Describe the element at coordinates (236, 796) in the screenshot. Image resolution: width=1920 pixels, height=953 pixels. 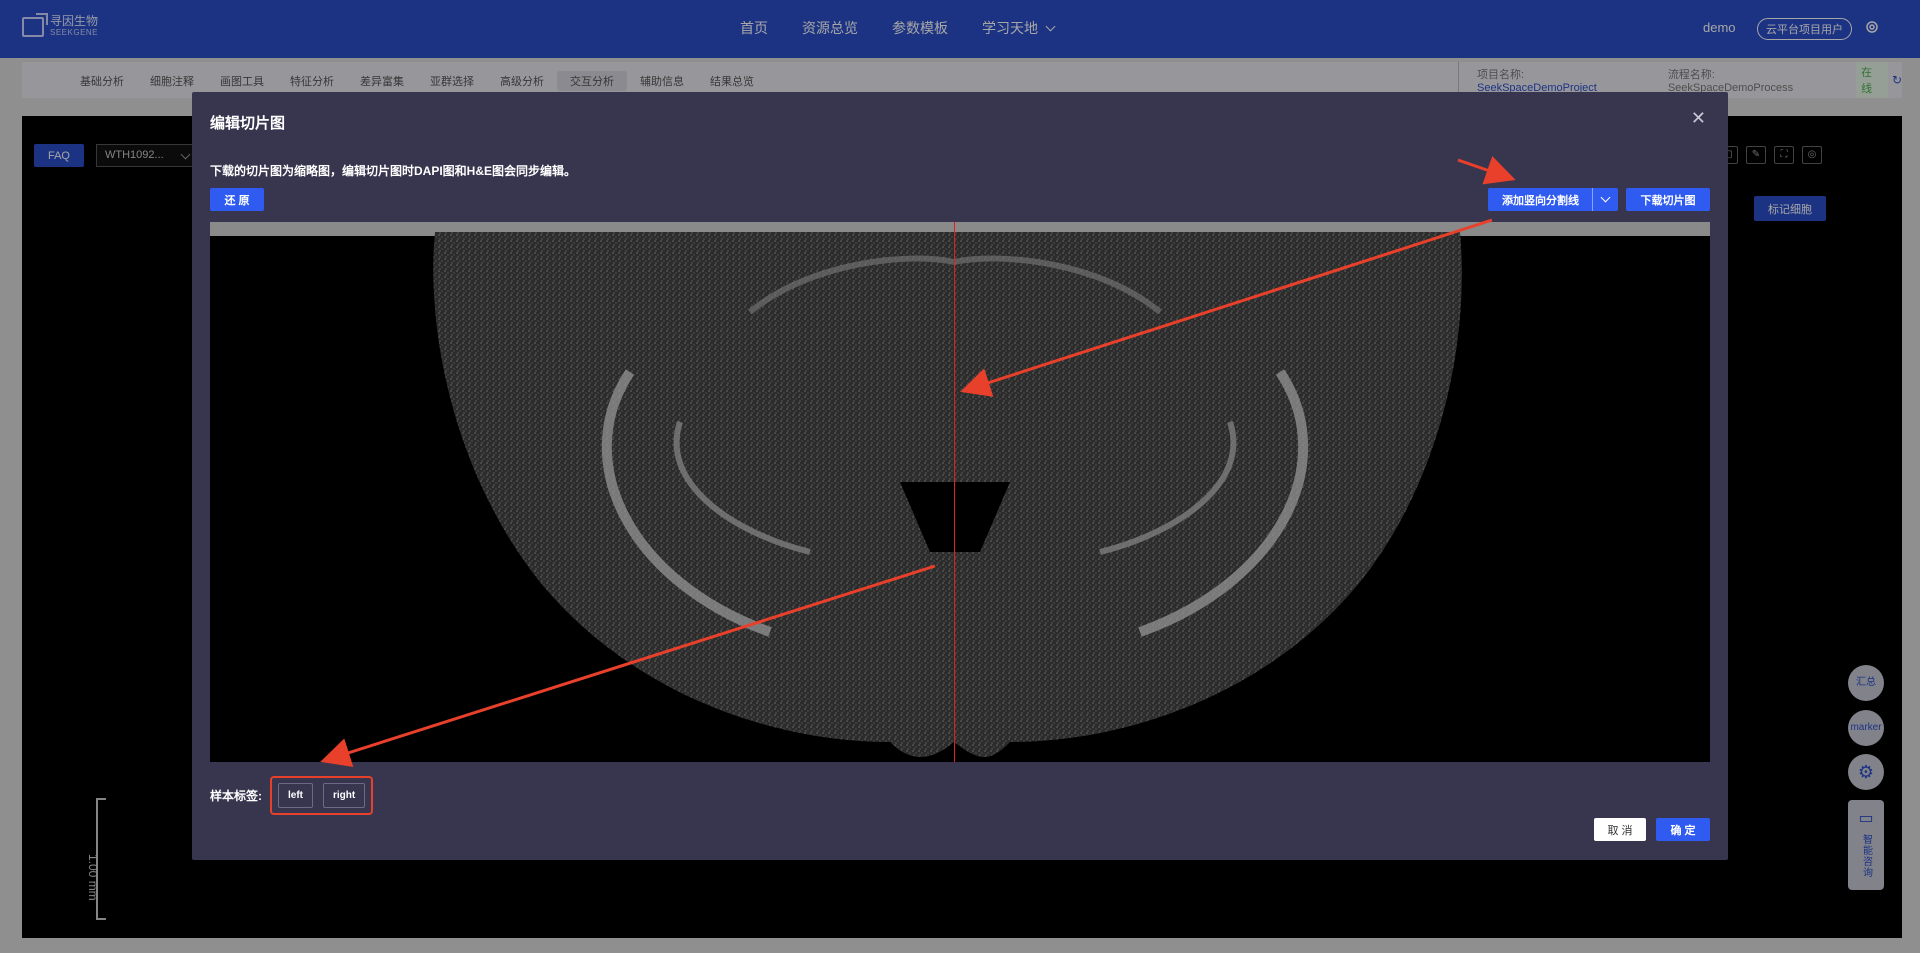
I see `sample-labels-title: 样本标签:` at that location.